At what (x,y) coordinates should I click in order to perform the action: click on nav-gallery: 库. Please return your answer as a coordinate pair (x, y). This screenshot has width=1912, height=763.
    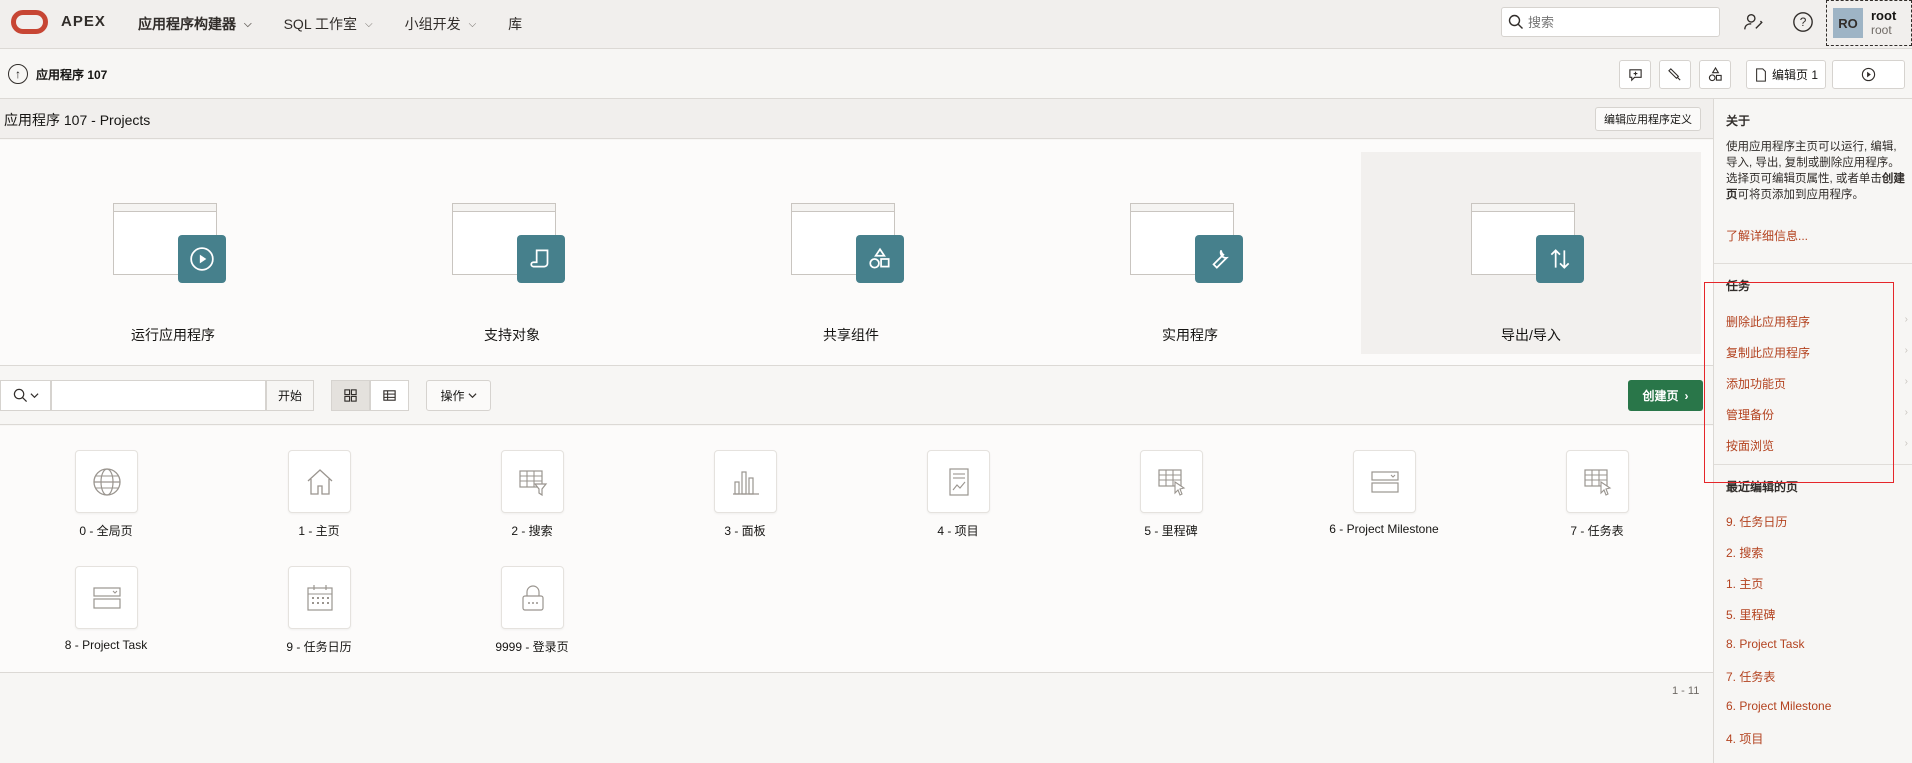
    Looking at the image, I should click on (515, 24).